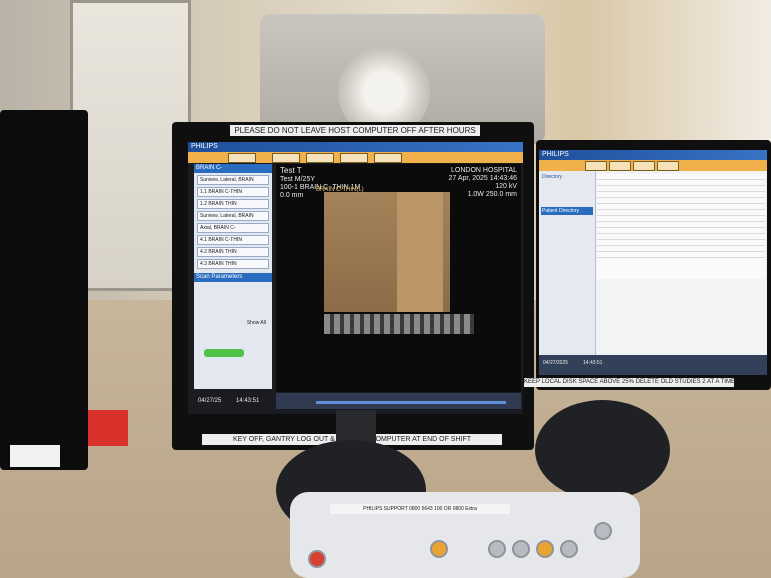 The image size is (771, 578). What do you see at coordinates (340, 190) in the screenshot?
I see `scout-label: BRAIN C-THIN(L)` at bounding box center [340, 190].